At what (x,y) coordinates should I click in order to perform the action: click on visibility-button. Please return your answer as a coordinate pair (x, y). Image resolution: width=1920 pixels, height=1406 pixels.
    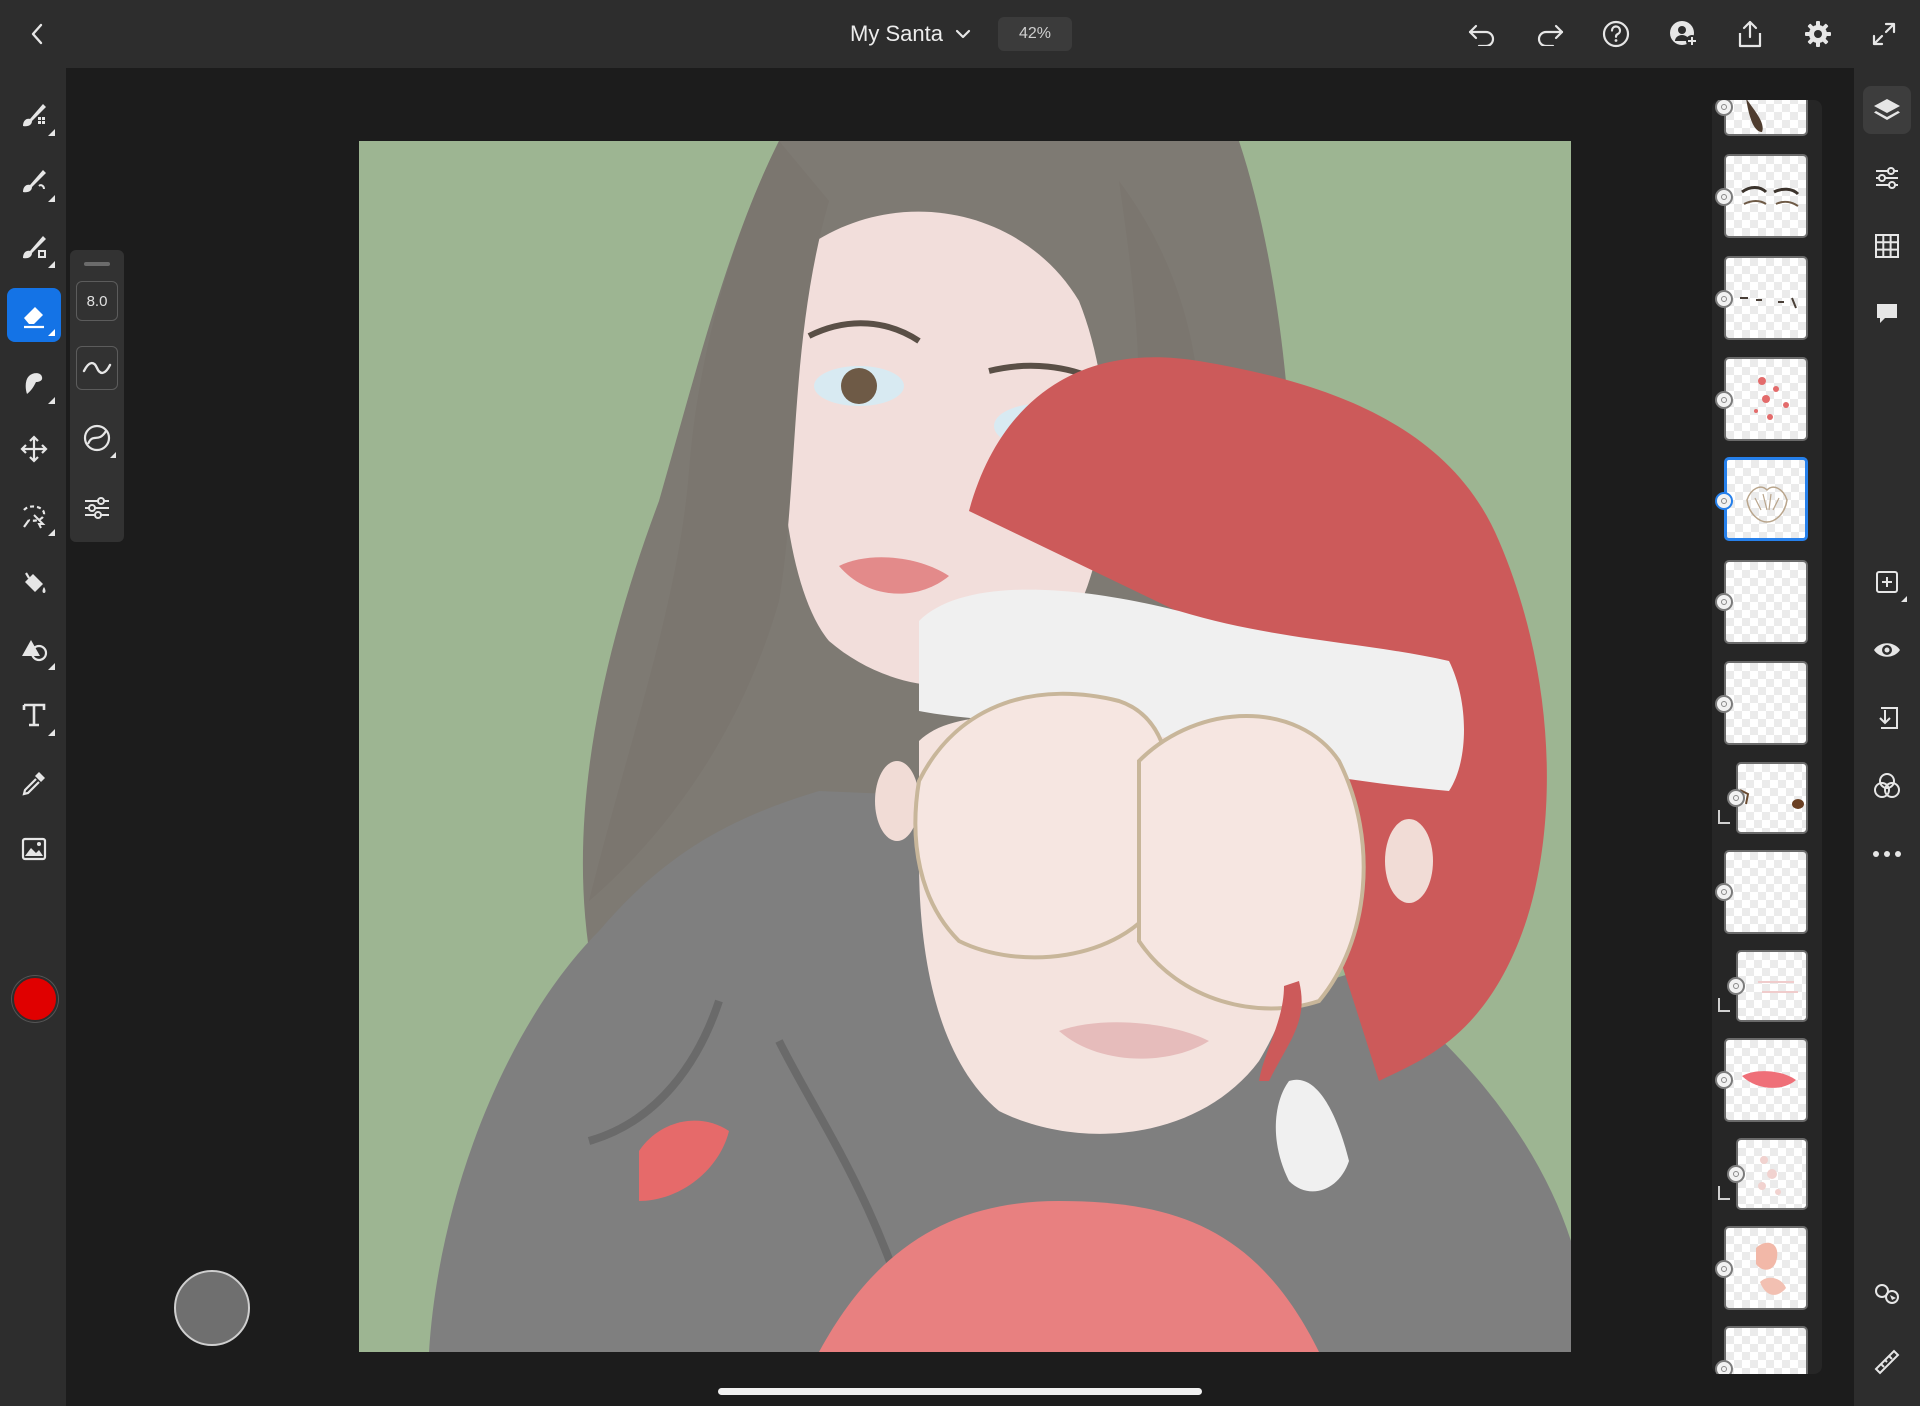
    Looking at the image, I should click on (1887, 650).